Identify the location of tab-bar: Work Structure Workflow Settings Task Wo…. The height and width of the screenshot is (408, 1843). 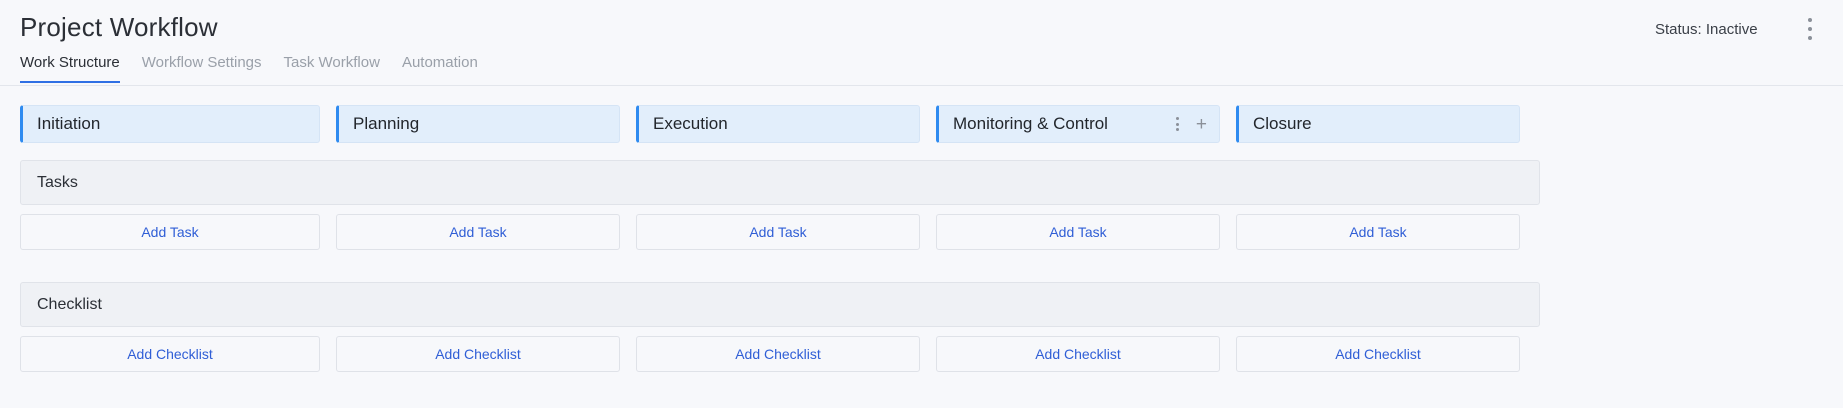
(260, 68).